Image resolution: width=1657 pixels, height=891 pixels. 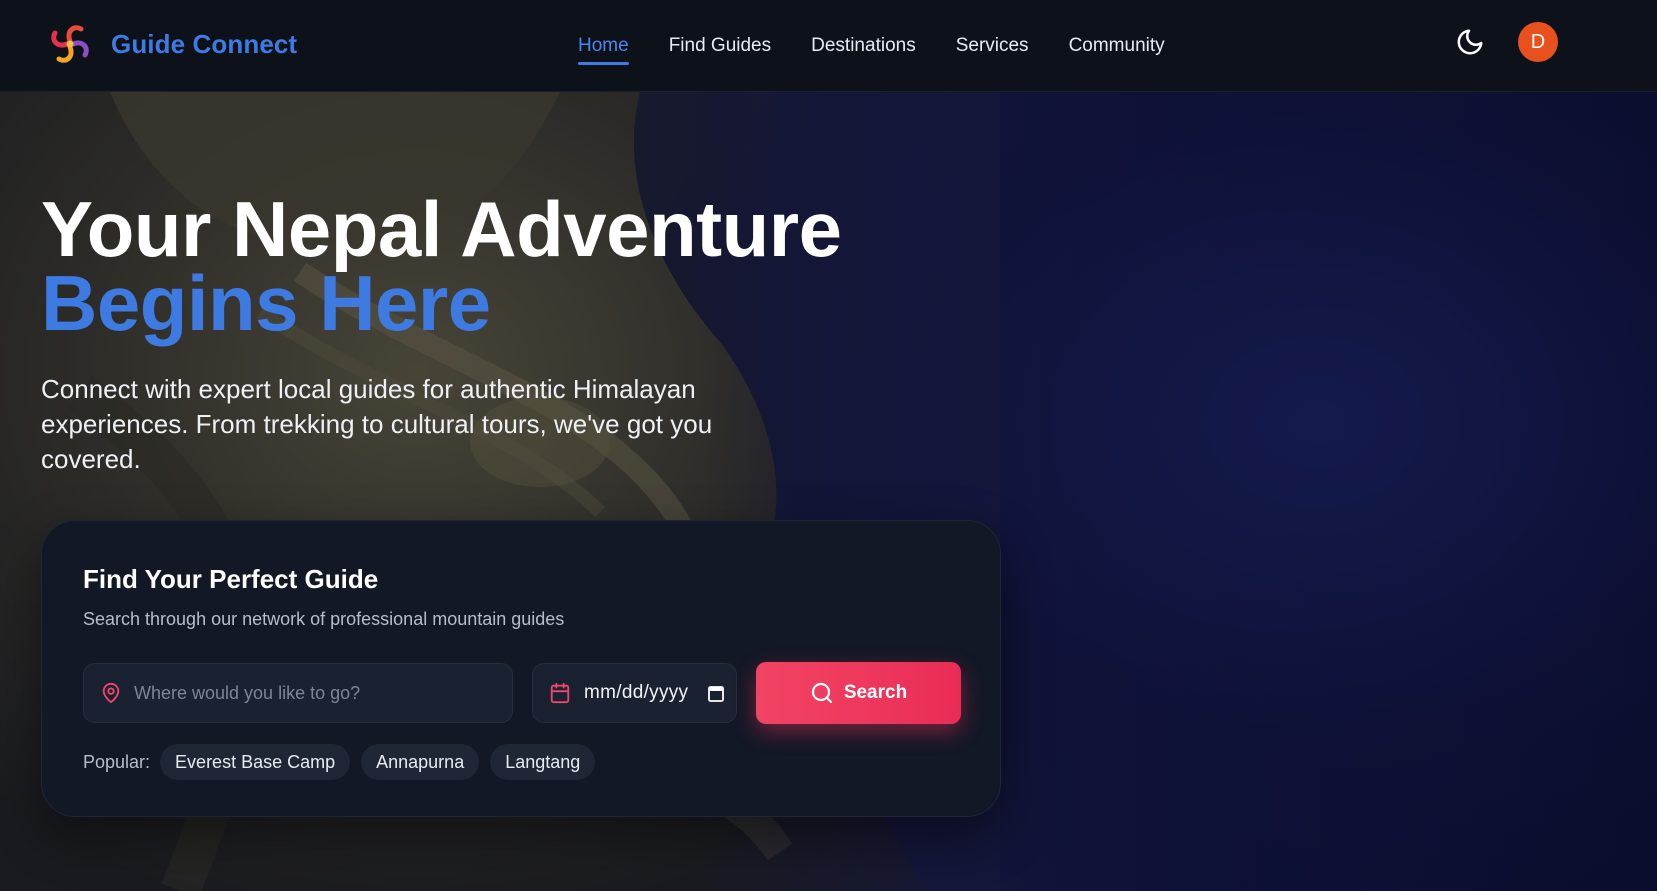 I want to click on destination-field, so click(x=298, y=693).